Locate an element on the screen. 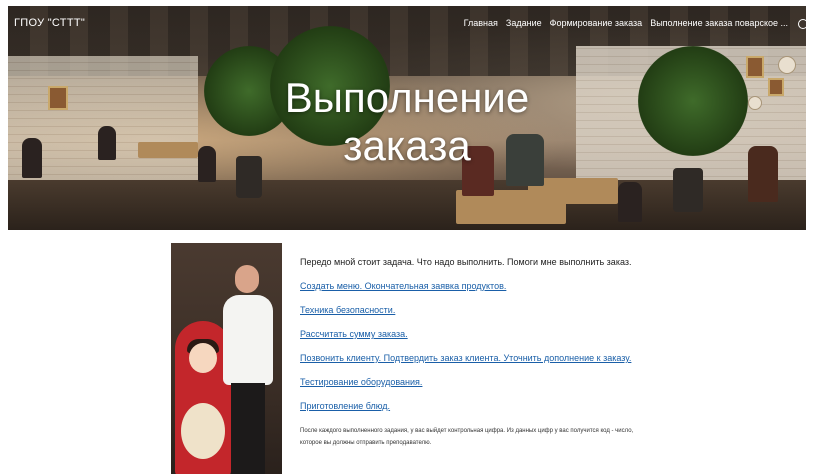  link-test-equipment: Тестирование оборудования. is located at coordinates (505, 382).